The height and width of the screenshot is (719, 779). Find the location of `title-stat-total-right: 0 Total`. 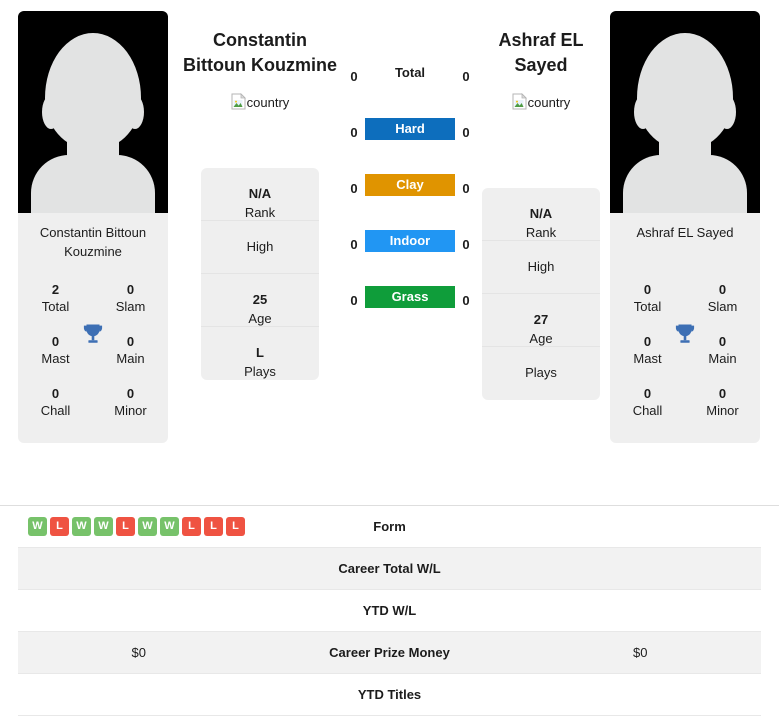

title-stat-total-right: 0 Total is located at coordinates (647, 299).